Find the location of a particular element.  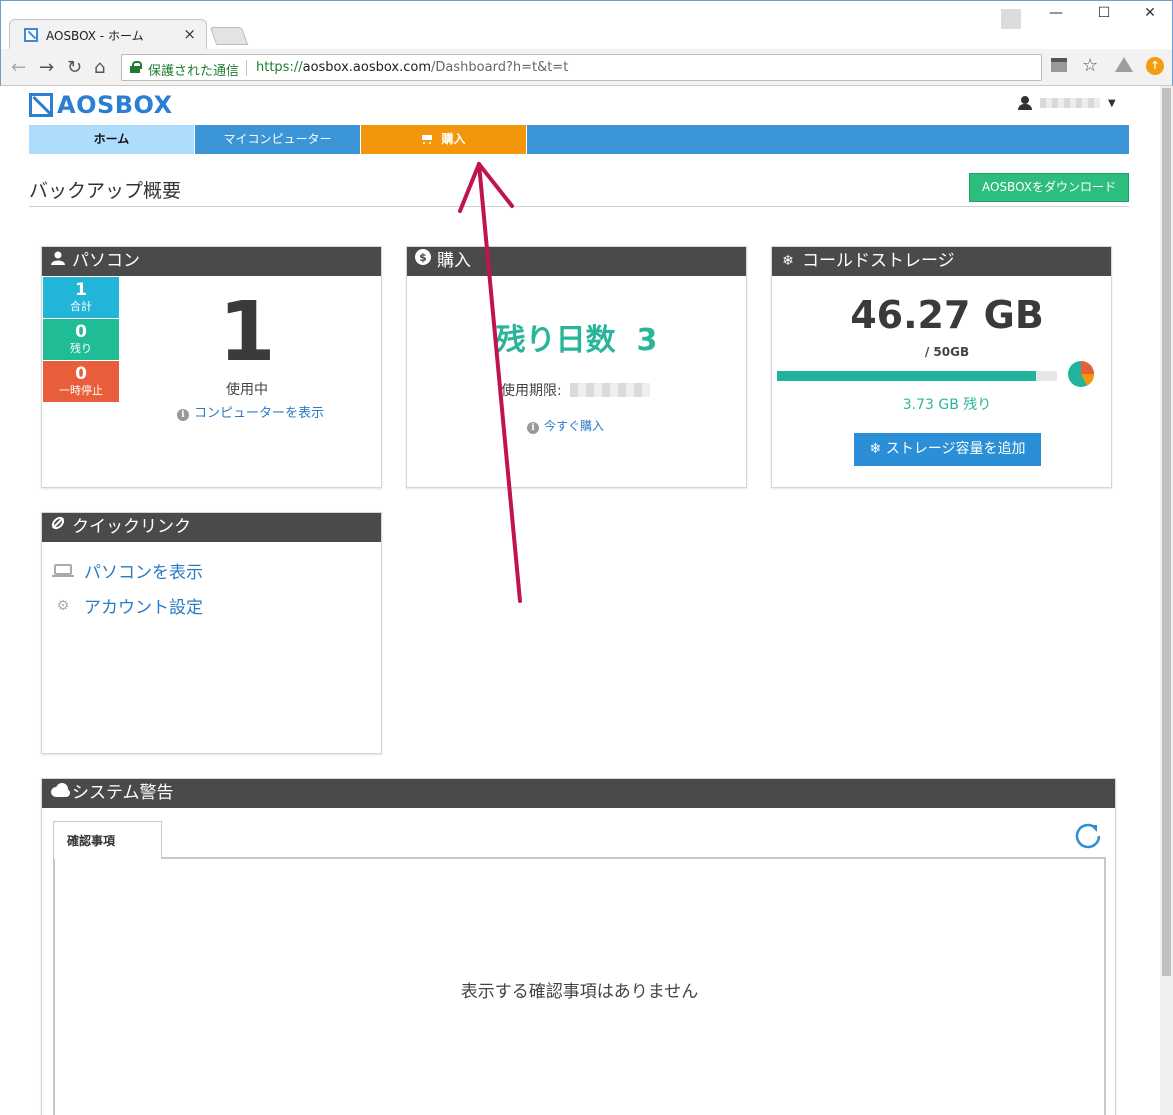

system-alerts-title: システム警告 is located at coordinates (123, 793).